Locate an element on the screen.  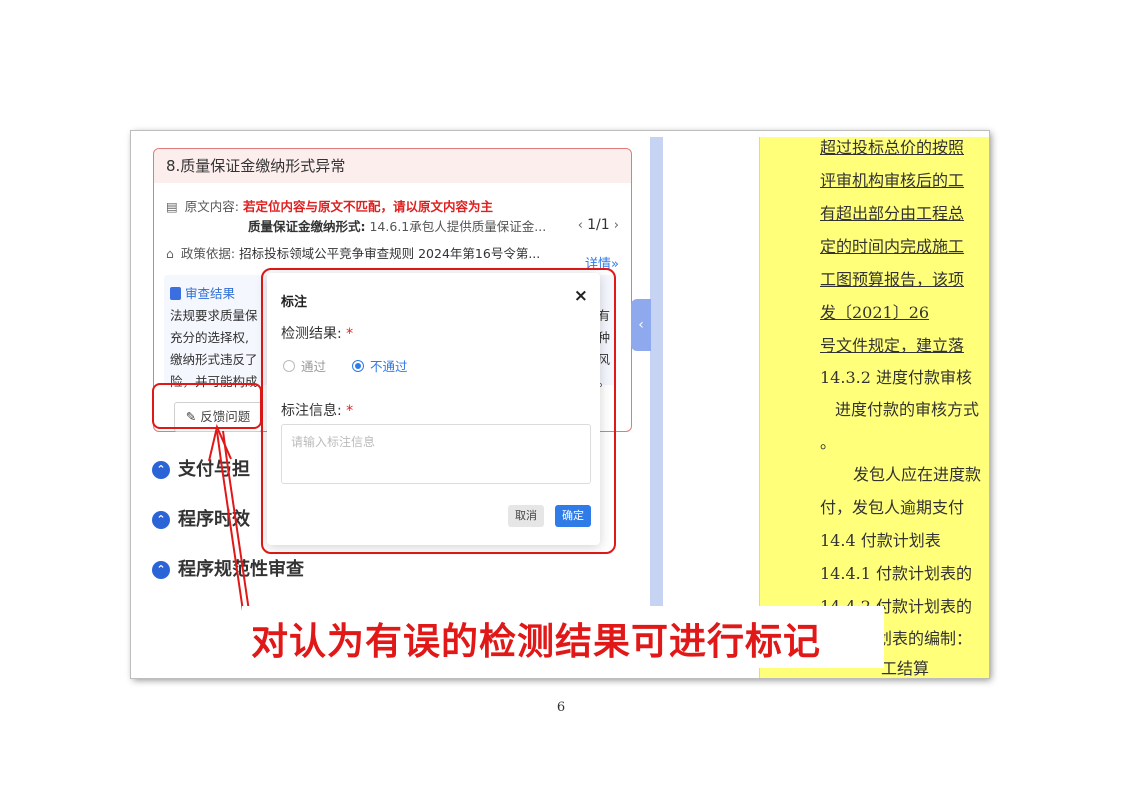
annotation-caption: 对认为有误的检测结果可进行标记 is located at coordinates (536, 641).